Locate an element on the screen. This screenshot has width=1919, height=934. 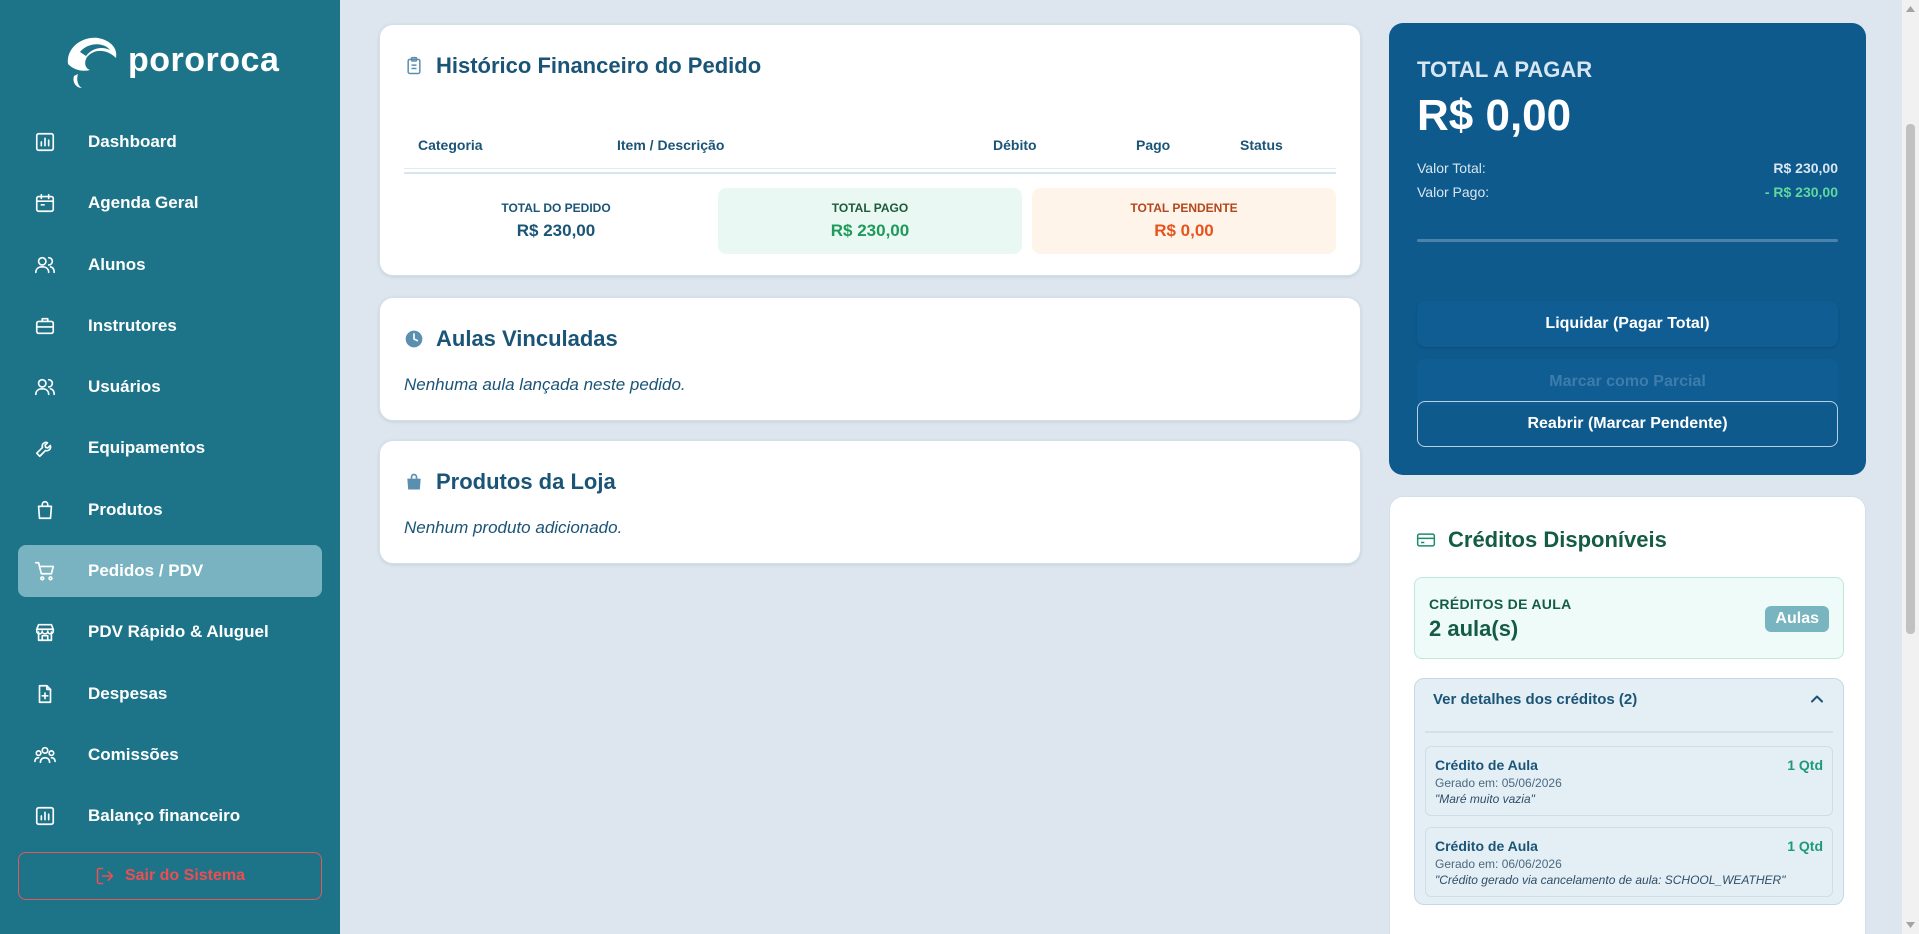
sidebar-item-equipamentos: Equipamentos is located at coordinates (170, 448).